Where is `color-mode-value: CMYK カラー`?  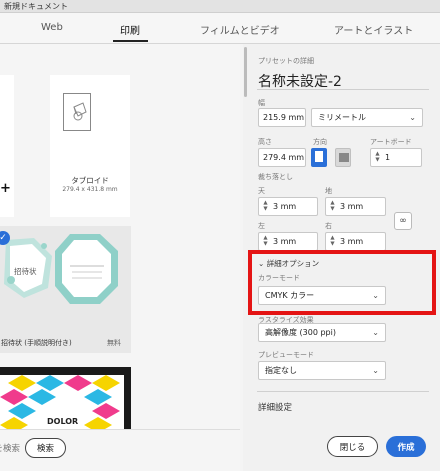
color-mode-value: CMYK カラー is located at coordinates (290, 295).